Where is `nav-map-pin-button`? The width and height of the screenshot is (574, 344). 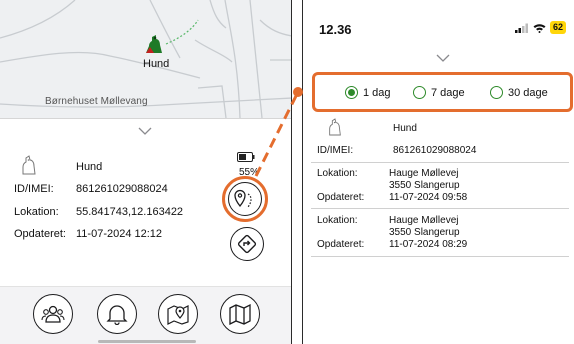
nav-map-pin-button is located at coordinates (178, 314).